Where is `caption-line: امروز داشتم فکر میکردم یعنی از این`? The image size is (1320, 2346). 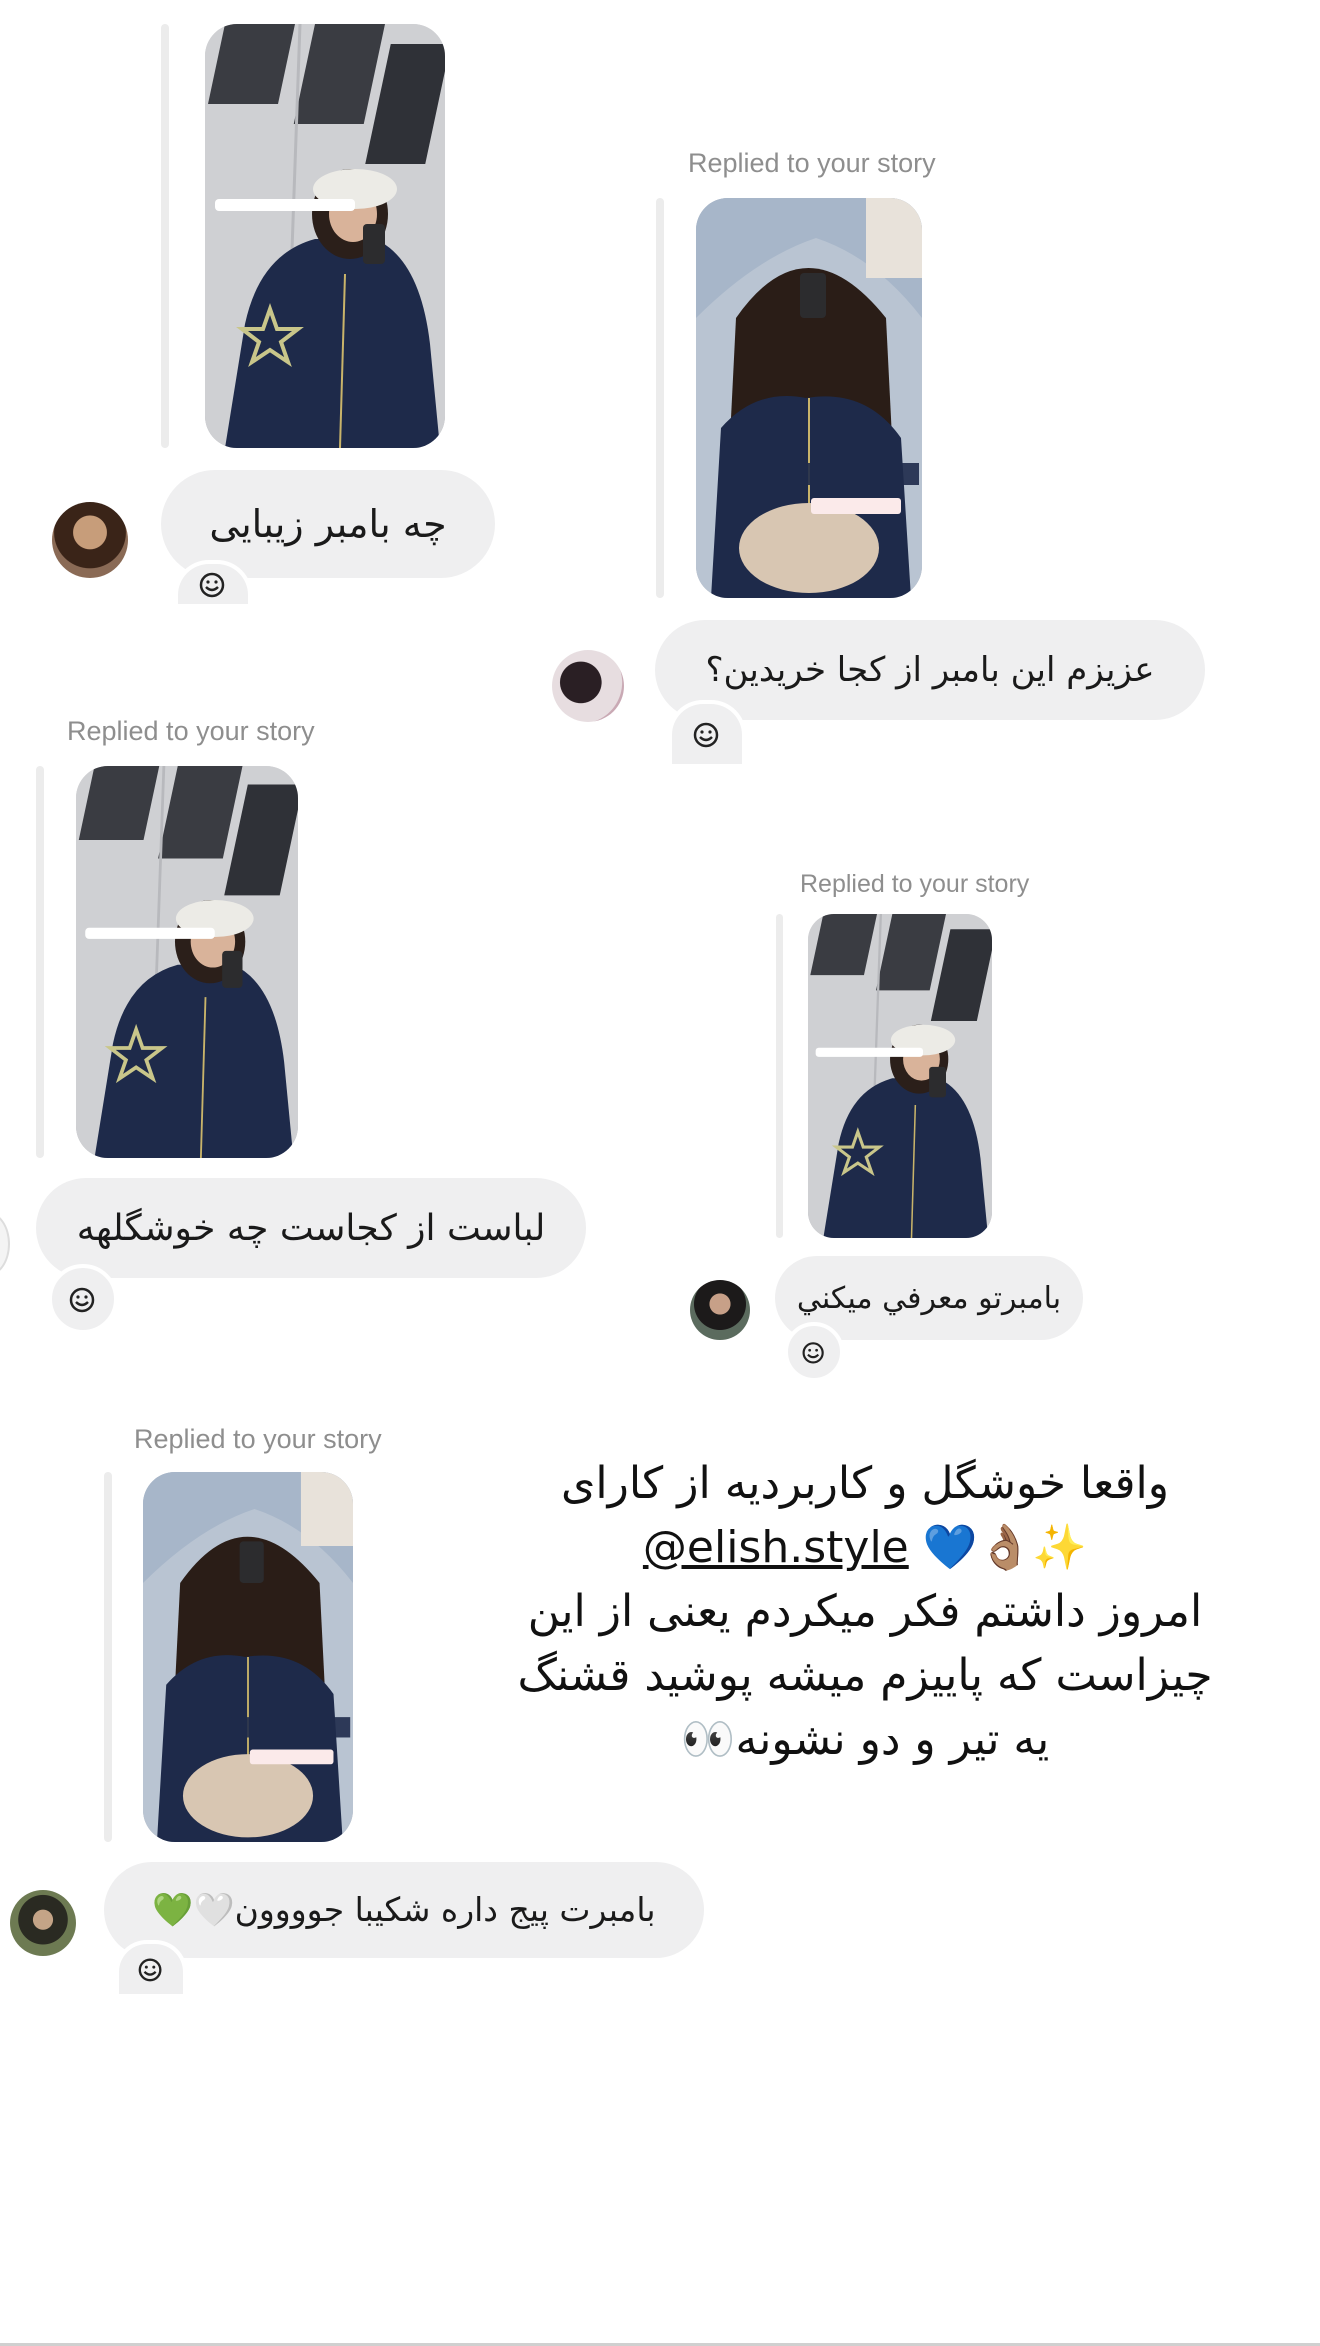 caption-line: امروز داشتم فکر میکردم یعنی از این is located at coordinates (865, 1611).